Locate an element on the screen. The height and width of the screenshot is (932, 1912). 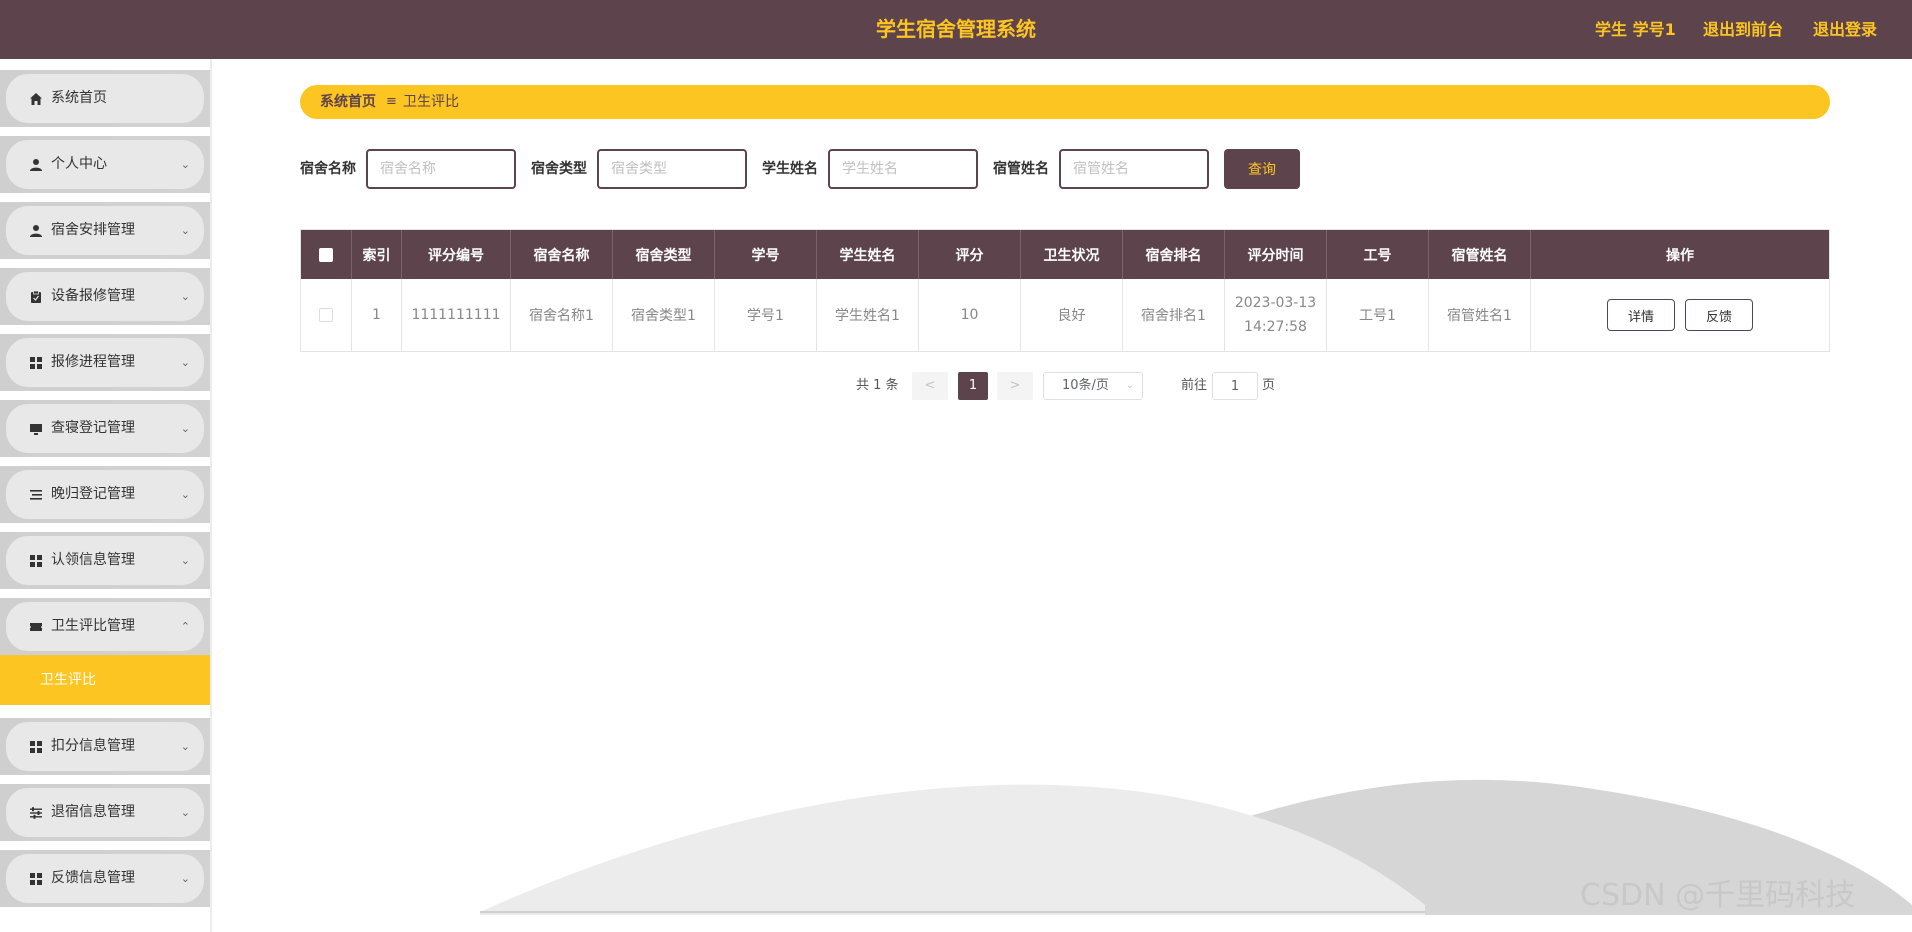
background-hills-decoration is located at coordinates (1196, 847).